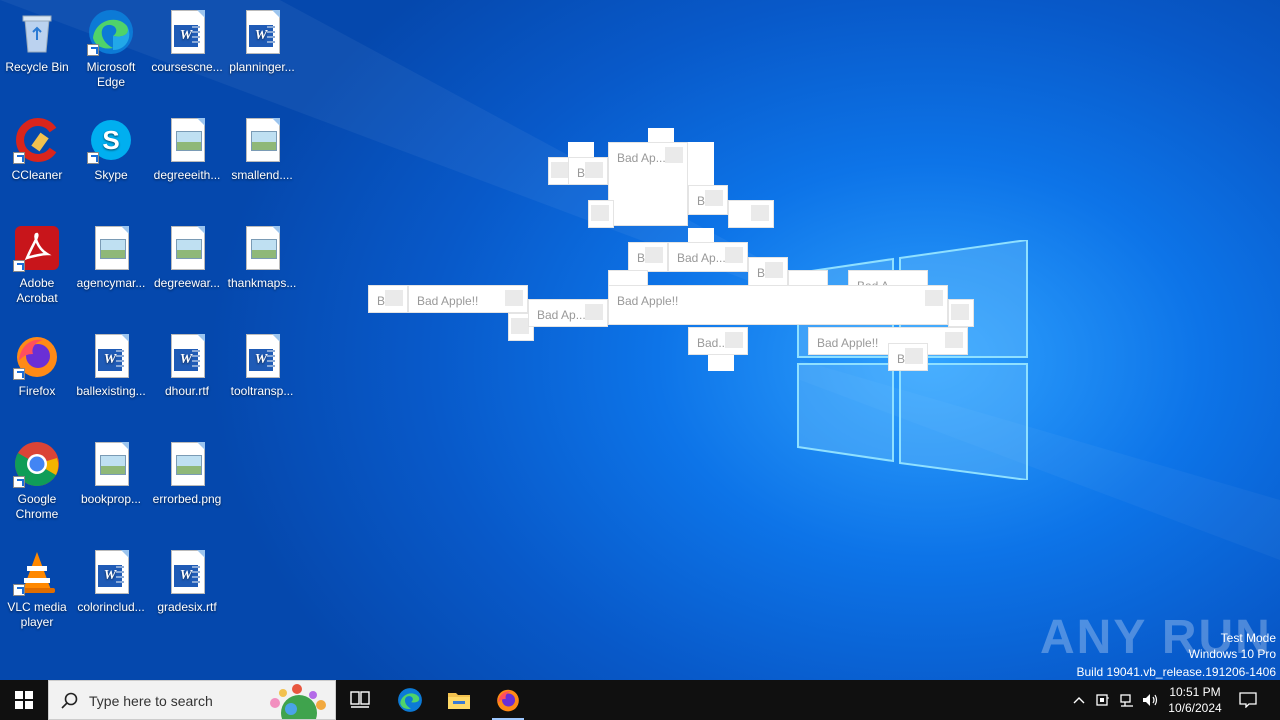 Image resolution: width=1280 pixels, height=720 pixels. I want to click on recycle-bin-icon, so click(37, 32).